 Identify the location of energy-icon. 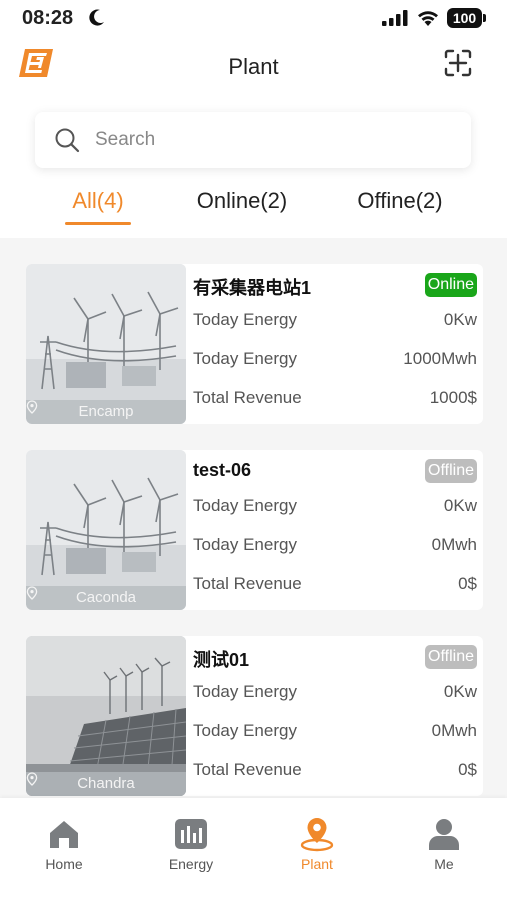
(191, 834).